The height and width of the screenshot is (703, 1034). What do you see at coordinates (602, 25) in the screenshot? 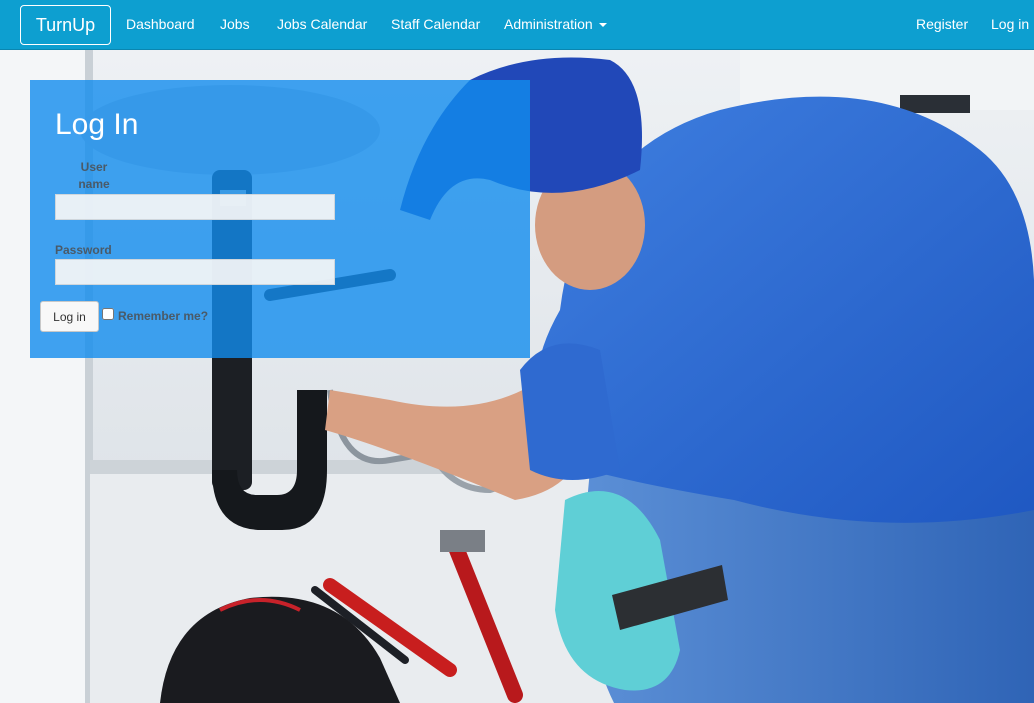
I see `caret-down-icon` at bounding box center [602, 25].